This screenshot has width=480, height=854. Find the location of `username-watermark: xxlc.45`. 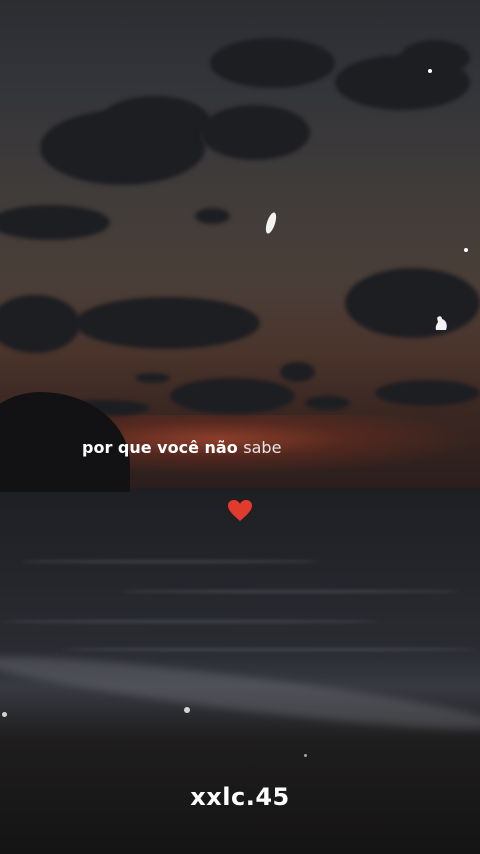

username-watermark: xxlc.45 is located at coordinates (240, 797).